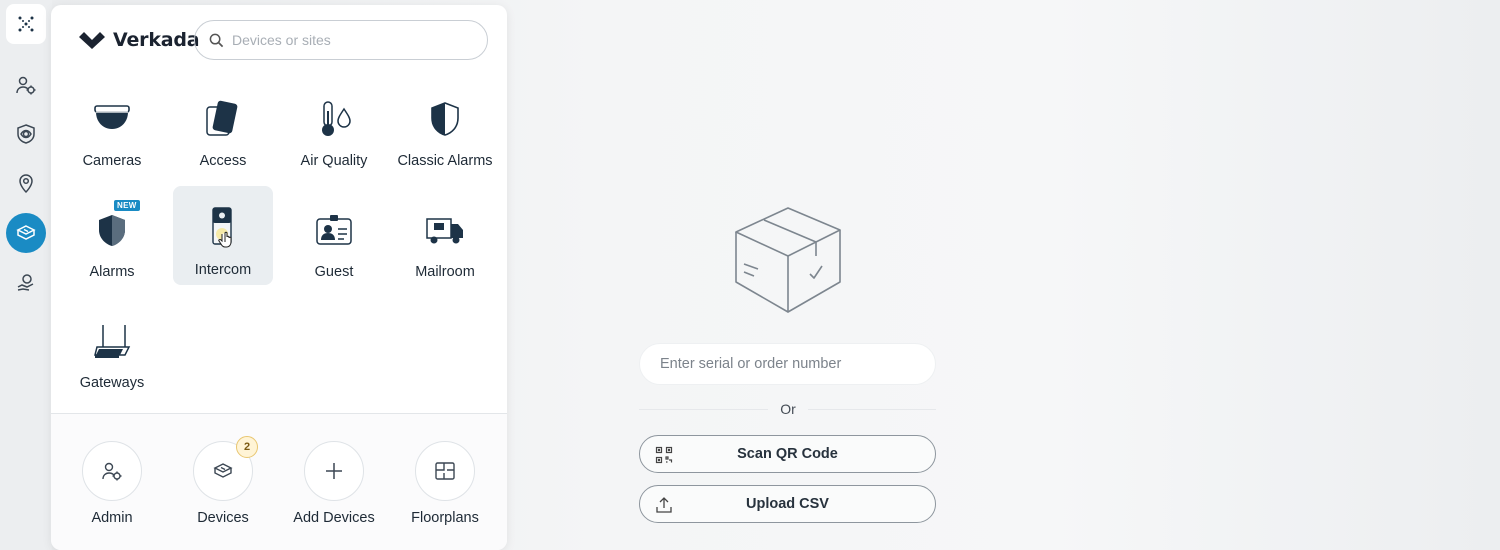  I want to click on devices-icon: 2, so click(225, 468).